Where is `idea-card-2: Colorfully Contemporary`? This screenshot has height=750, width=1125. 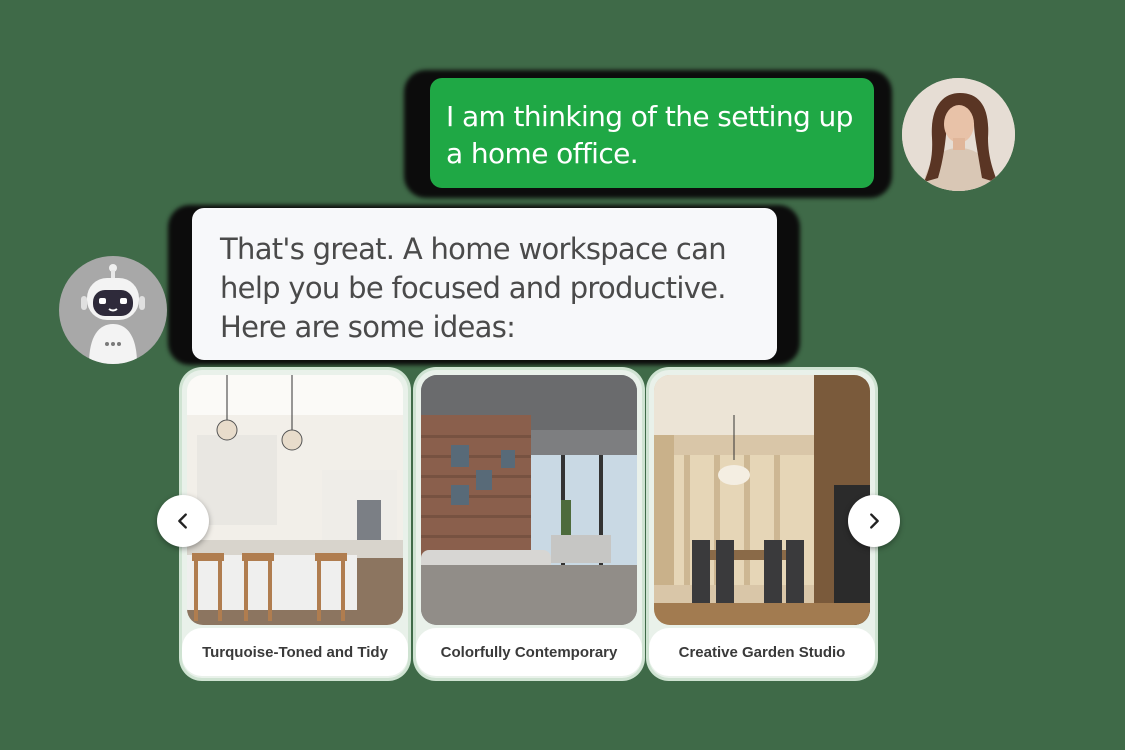
idea-card-2: Colorfully Contemporary is located at coordinates (529, 524).